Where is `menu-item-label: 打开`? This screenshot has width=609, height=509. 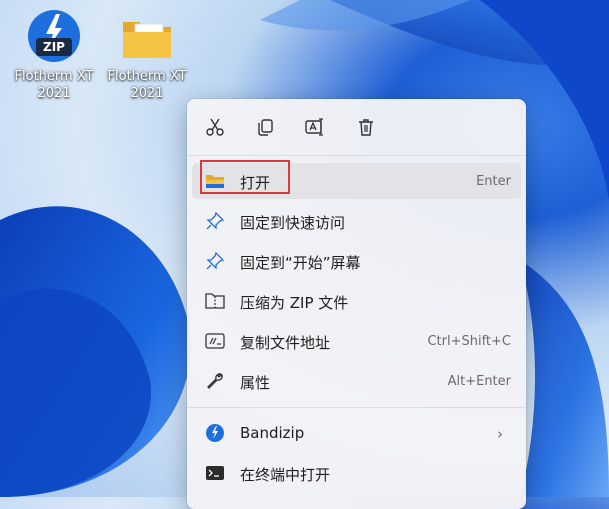 menu-item-label: 打开 is located at coordinates (255, 183).